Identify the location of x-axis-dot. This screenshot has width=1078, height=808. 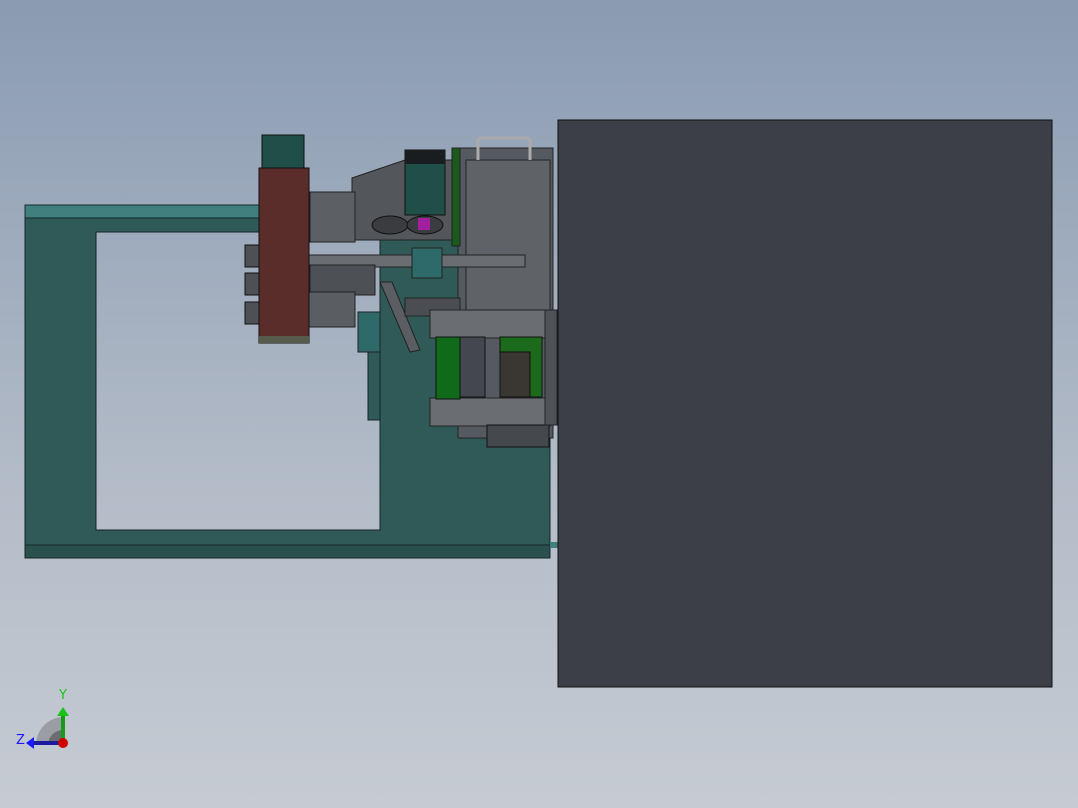
(63, 743).